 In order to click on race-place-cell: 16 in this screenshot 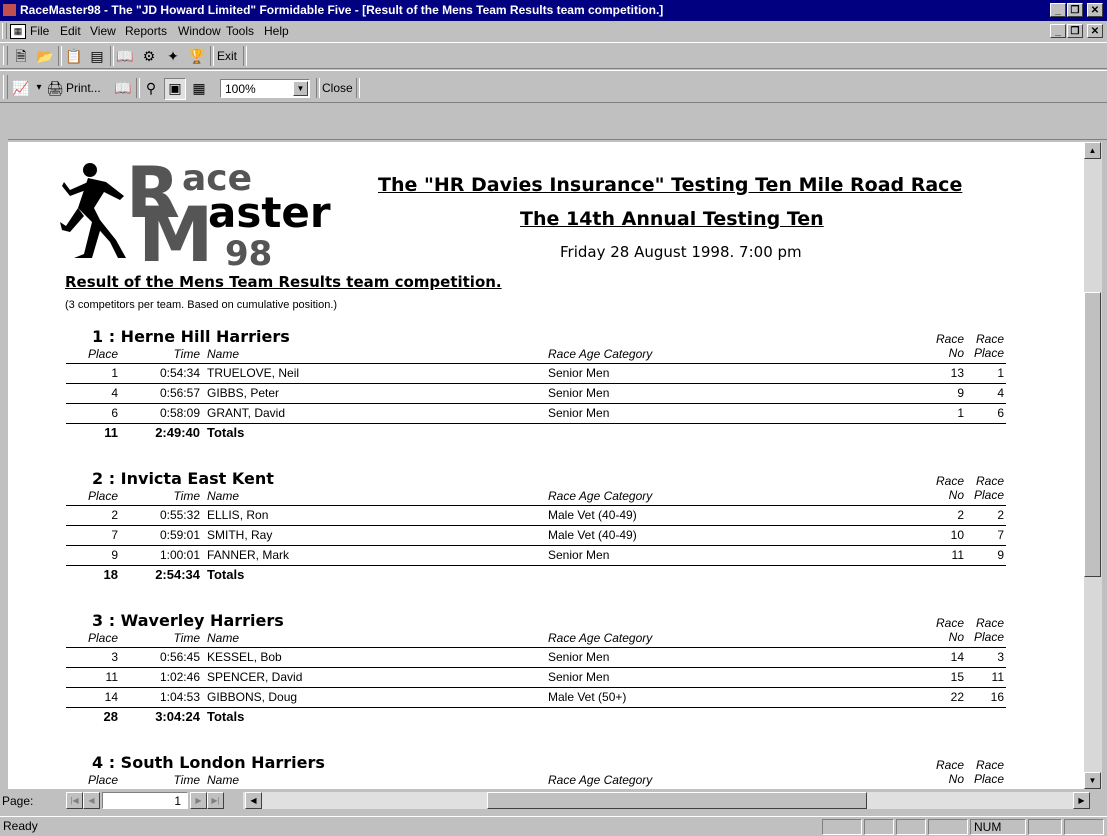, I will do `click(997, 697)`.